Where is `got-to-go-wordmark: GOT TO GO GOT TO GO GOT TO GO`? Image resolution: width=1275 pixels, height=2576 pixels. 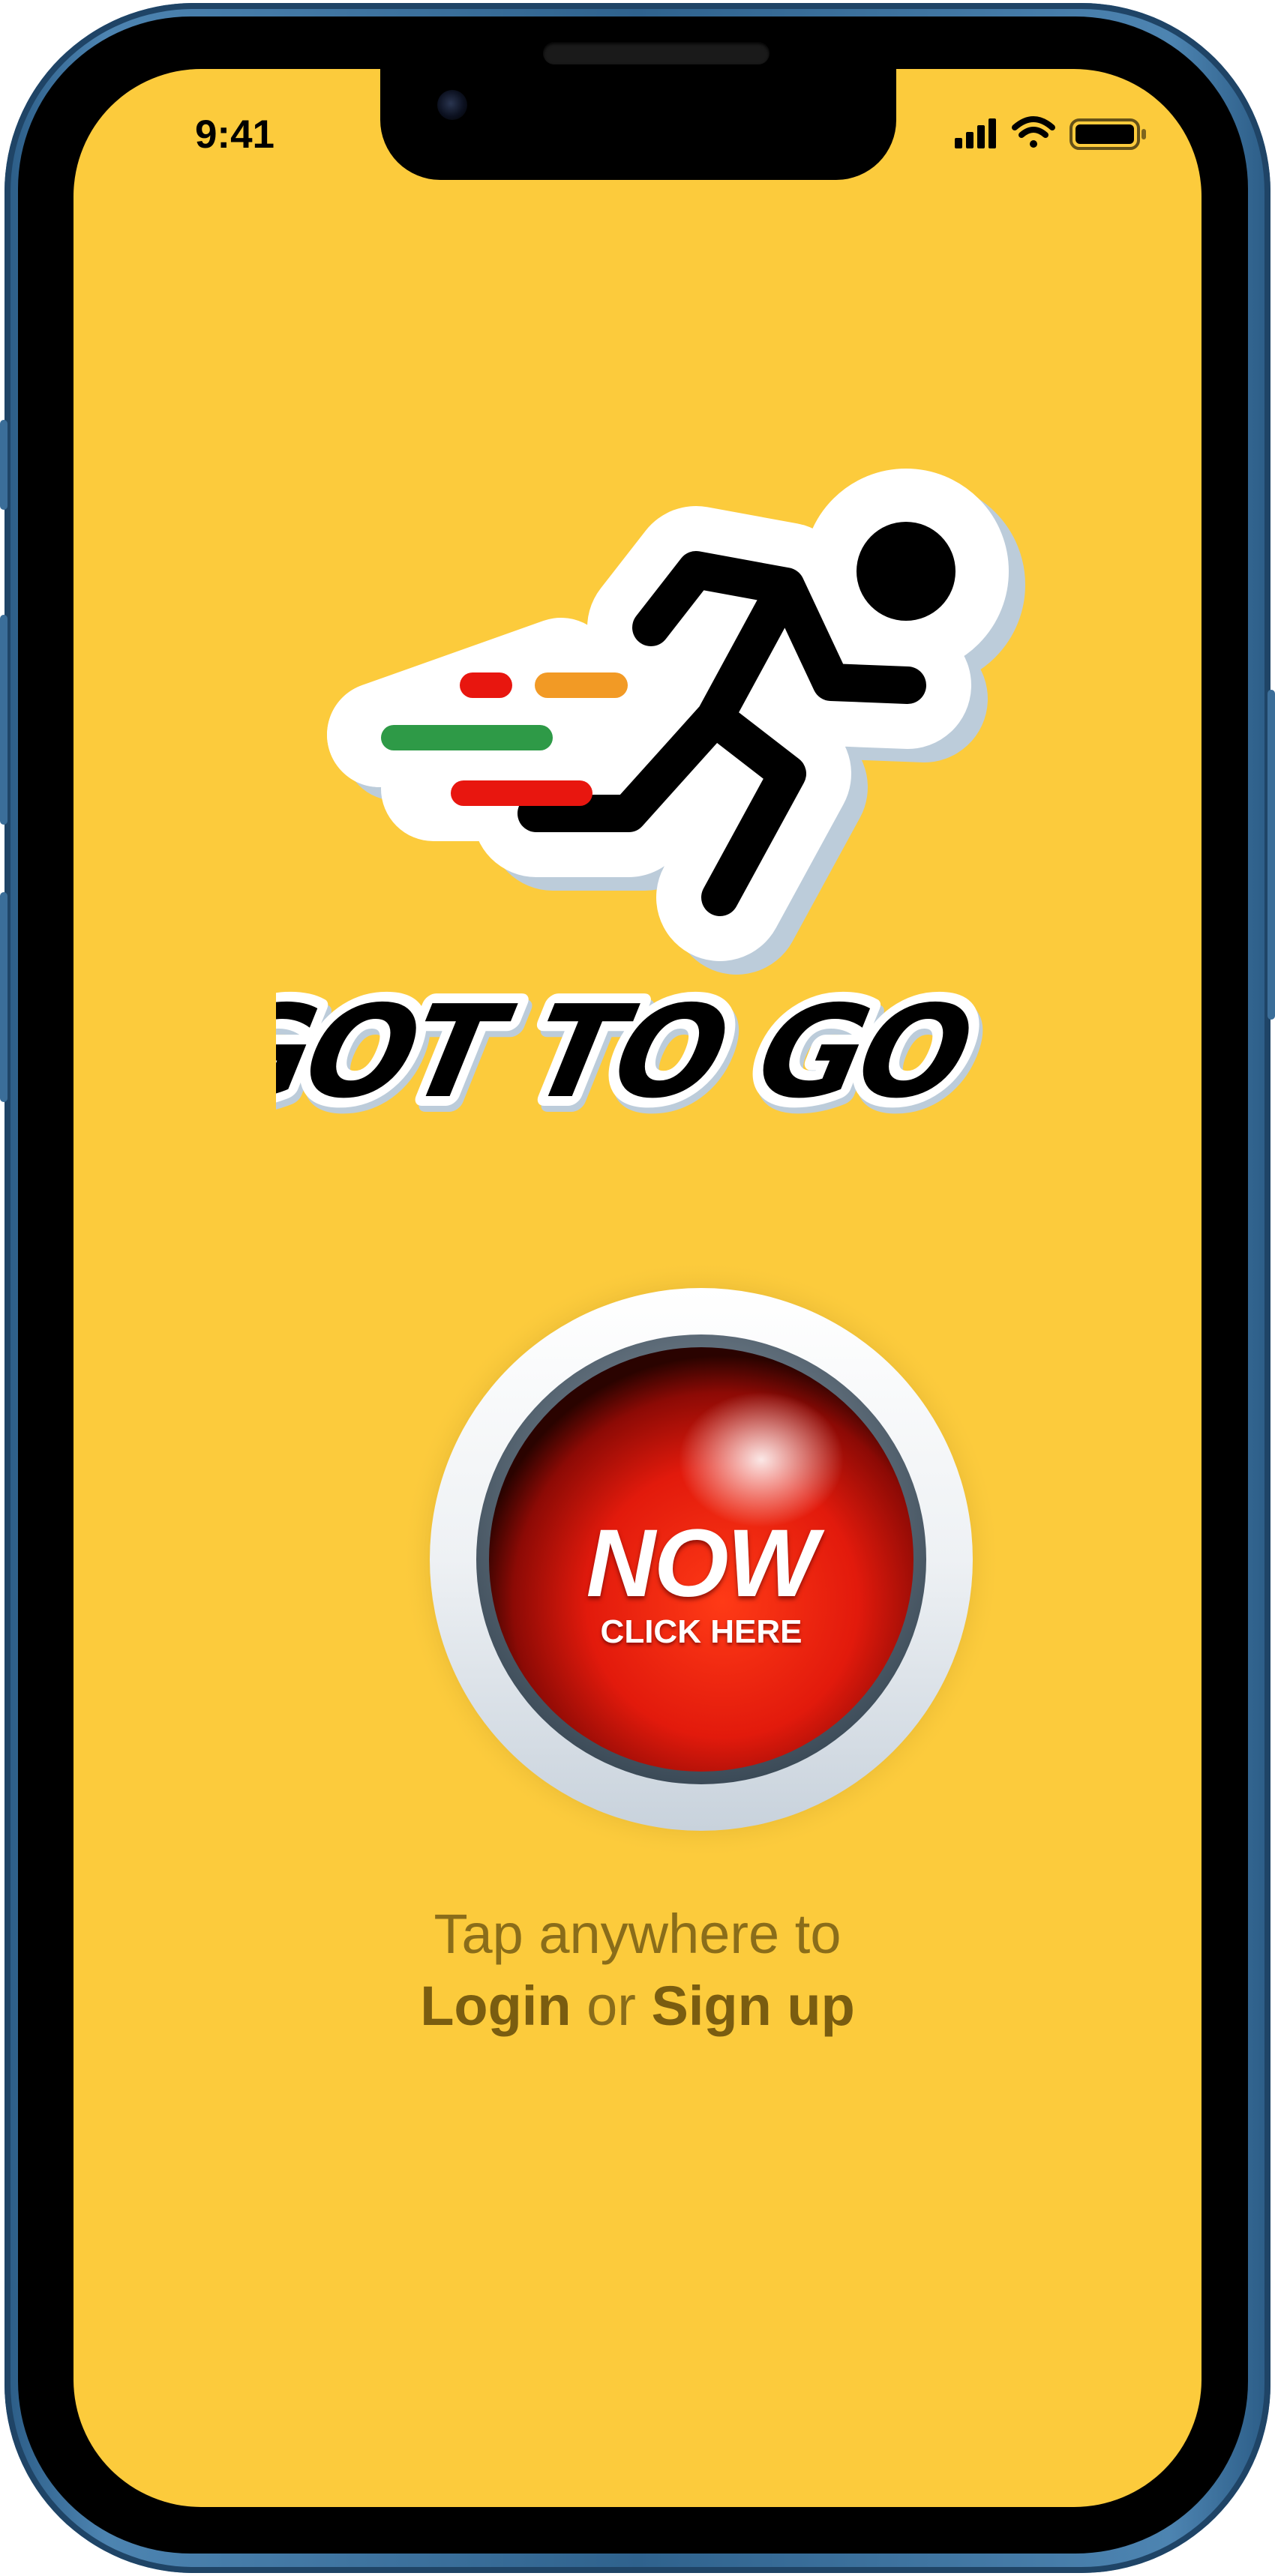
got-to-go-wordmark: GOT TO GO GOT TO GO GOT TO GO is located at coordinates (588, 1055).